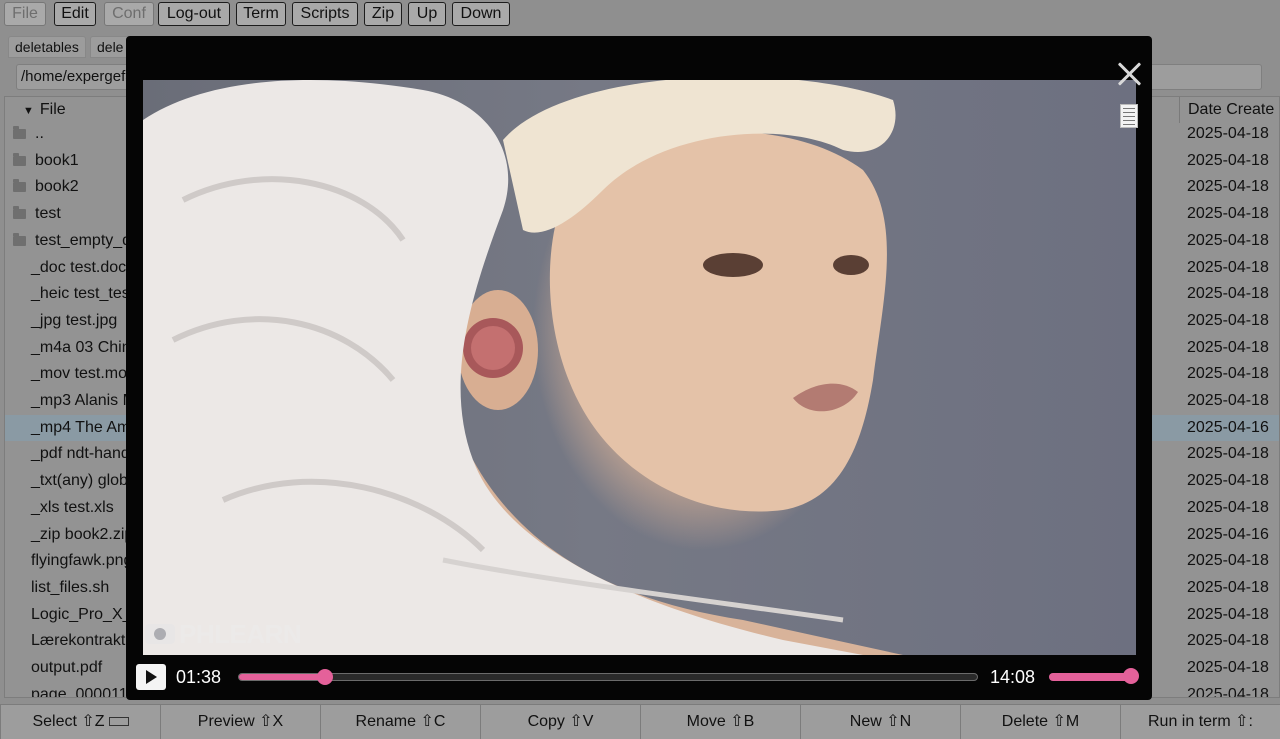 Image resolution: width=1280 pixels, height=739 pixels. What do you see at coordinates (1090, 677) in the screenshot?
I see `volume-fill` at bounding box center [1090, 677].